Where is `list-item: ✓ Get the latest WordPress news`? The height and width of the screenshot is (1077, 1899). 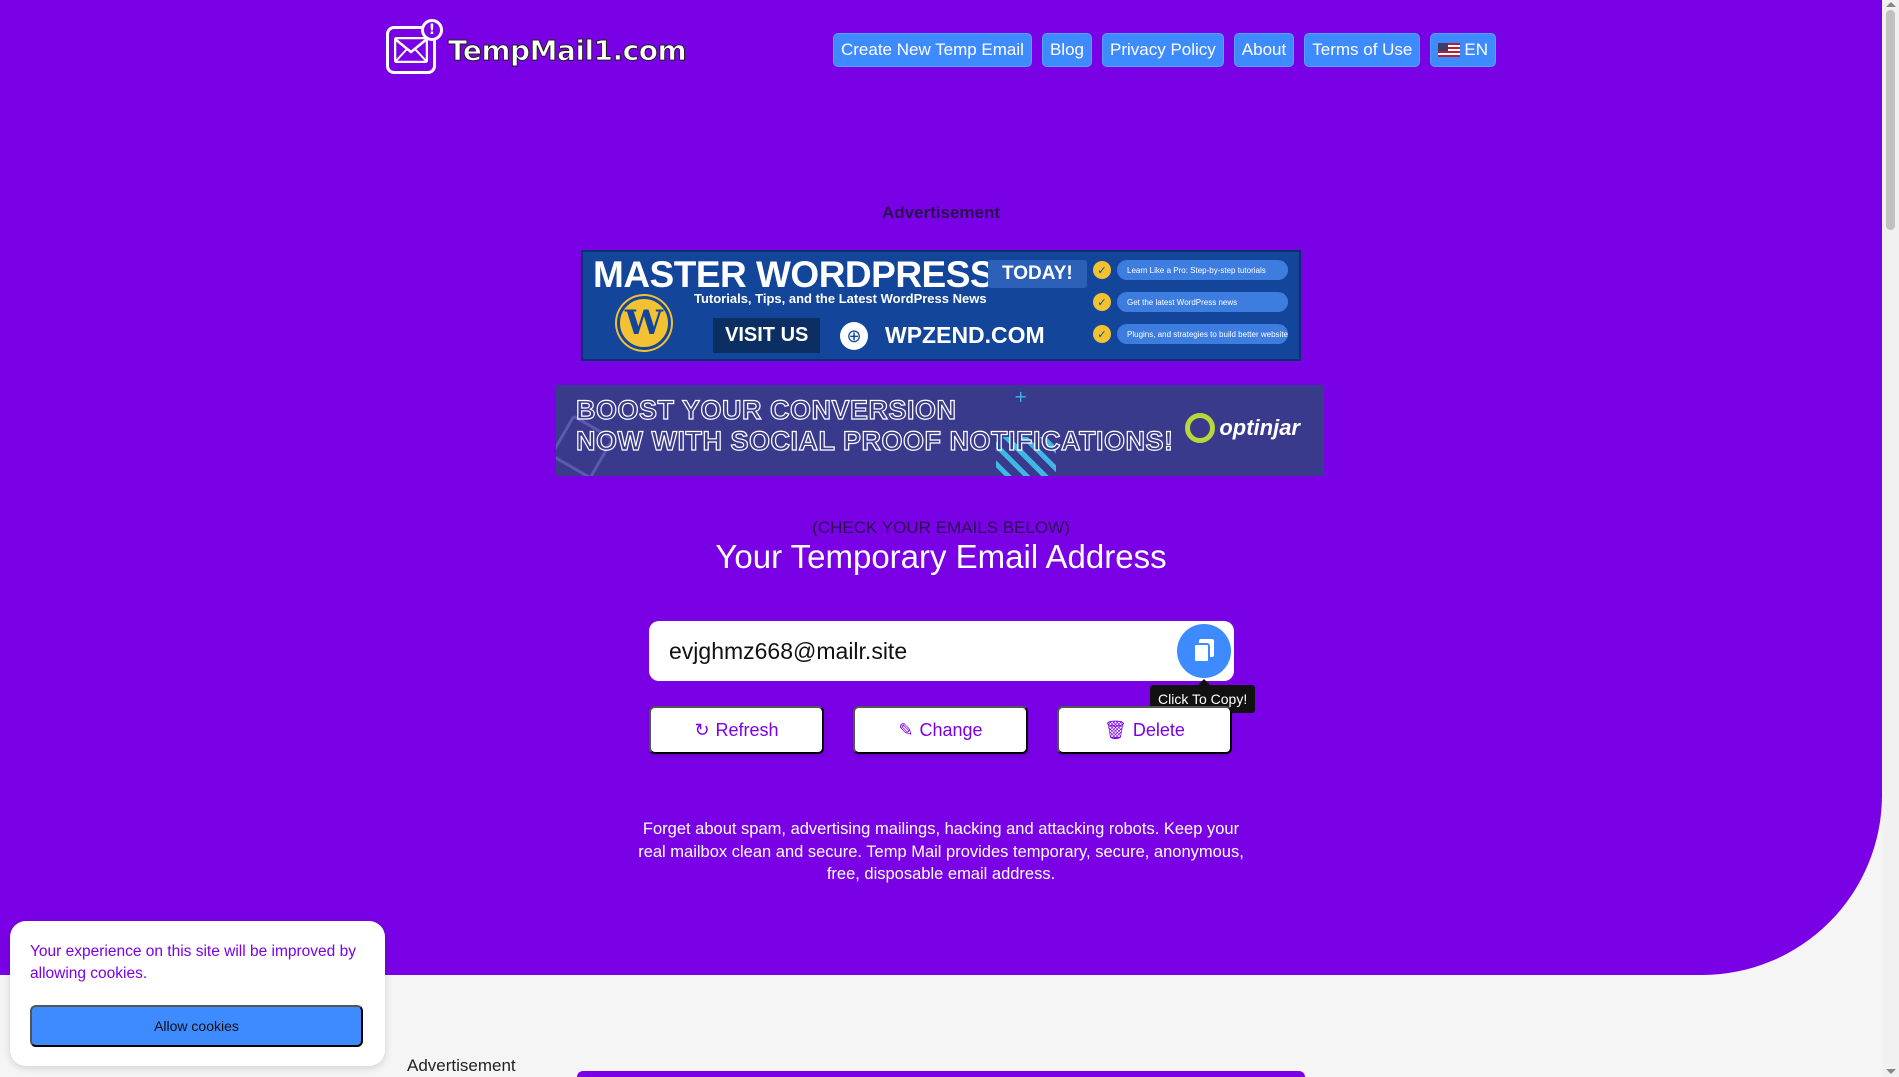 list-item: ✓ Get the latest WordPress news is located at coordinates (1190, 302).